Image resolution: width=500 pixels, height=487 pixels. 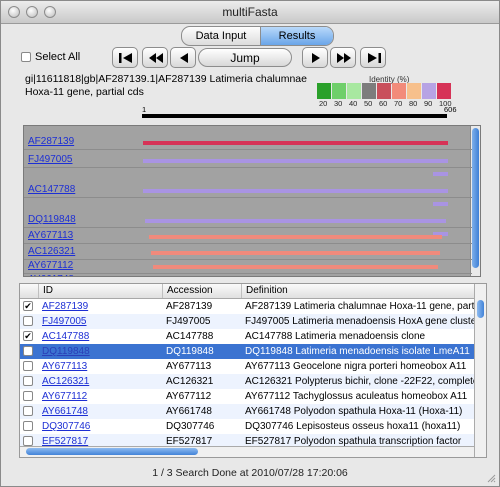 I want to click on row-id-link: AY661748, so click(x=100, y=411).